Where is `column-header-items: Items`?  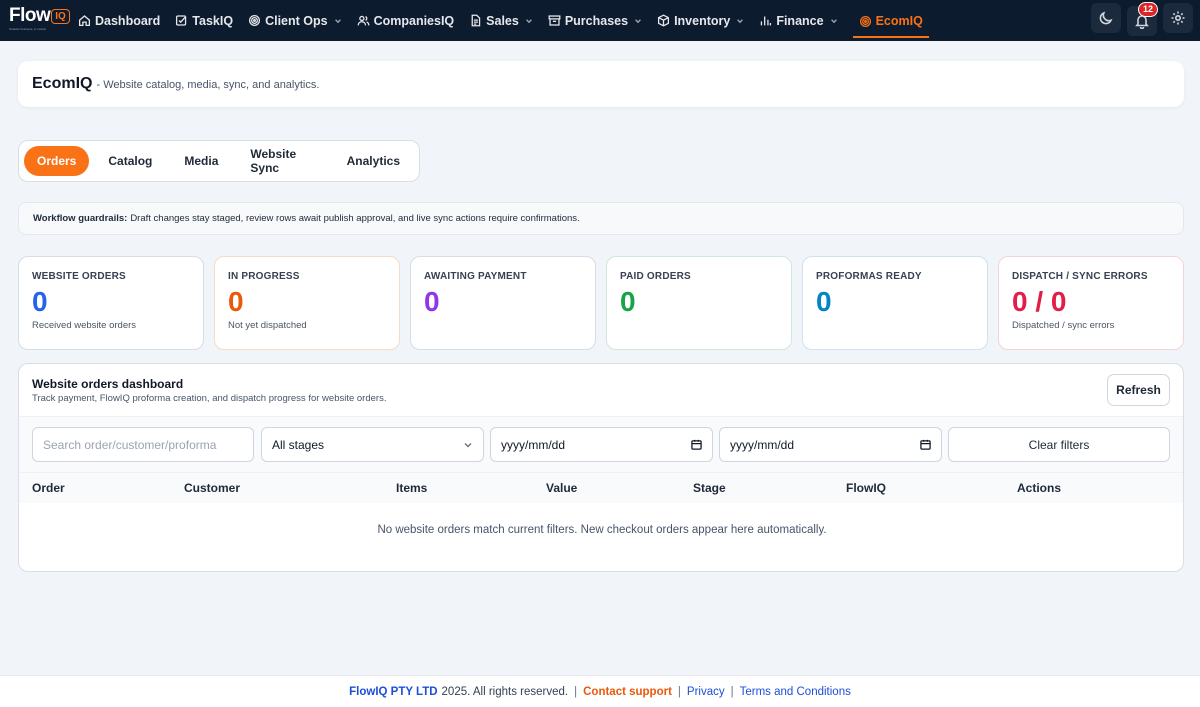 column-header-items: Items is located at coordinates (411, 488).